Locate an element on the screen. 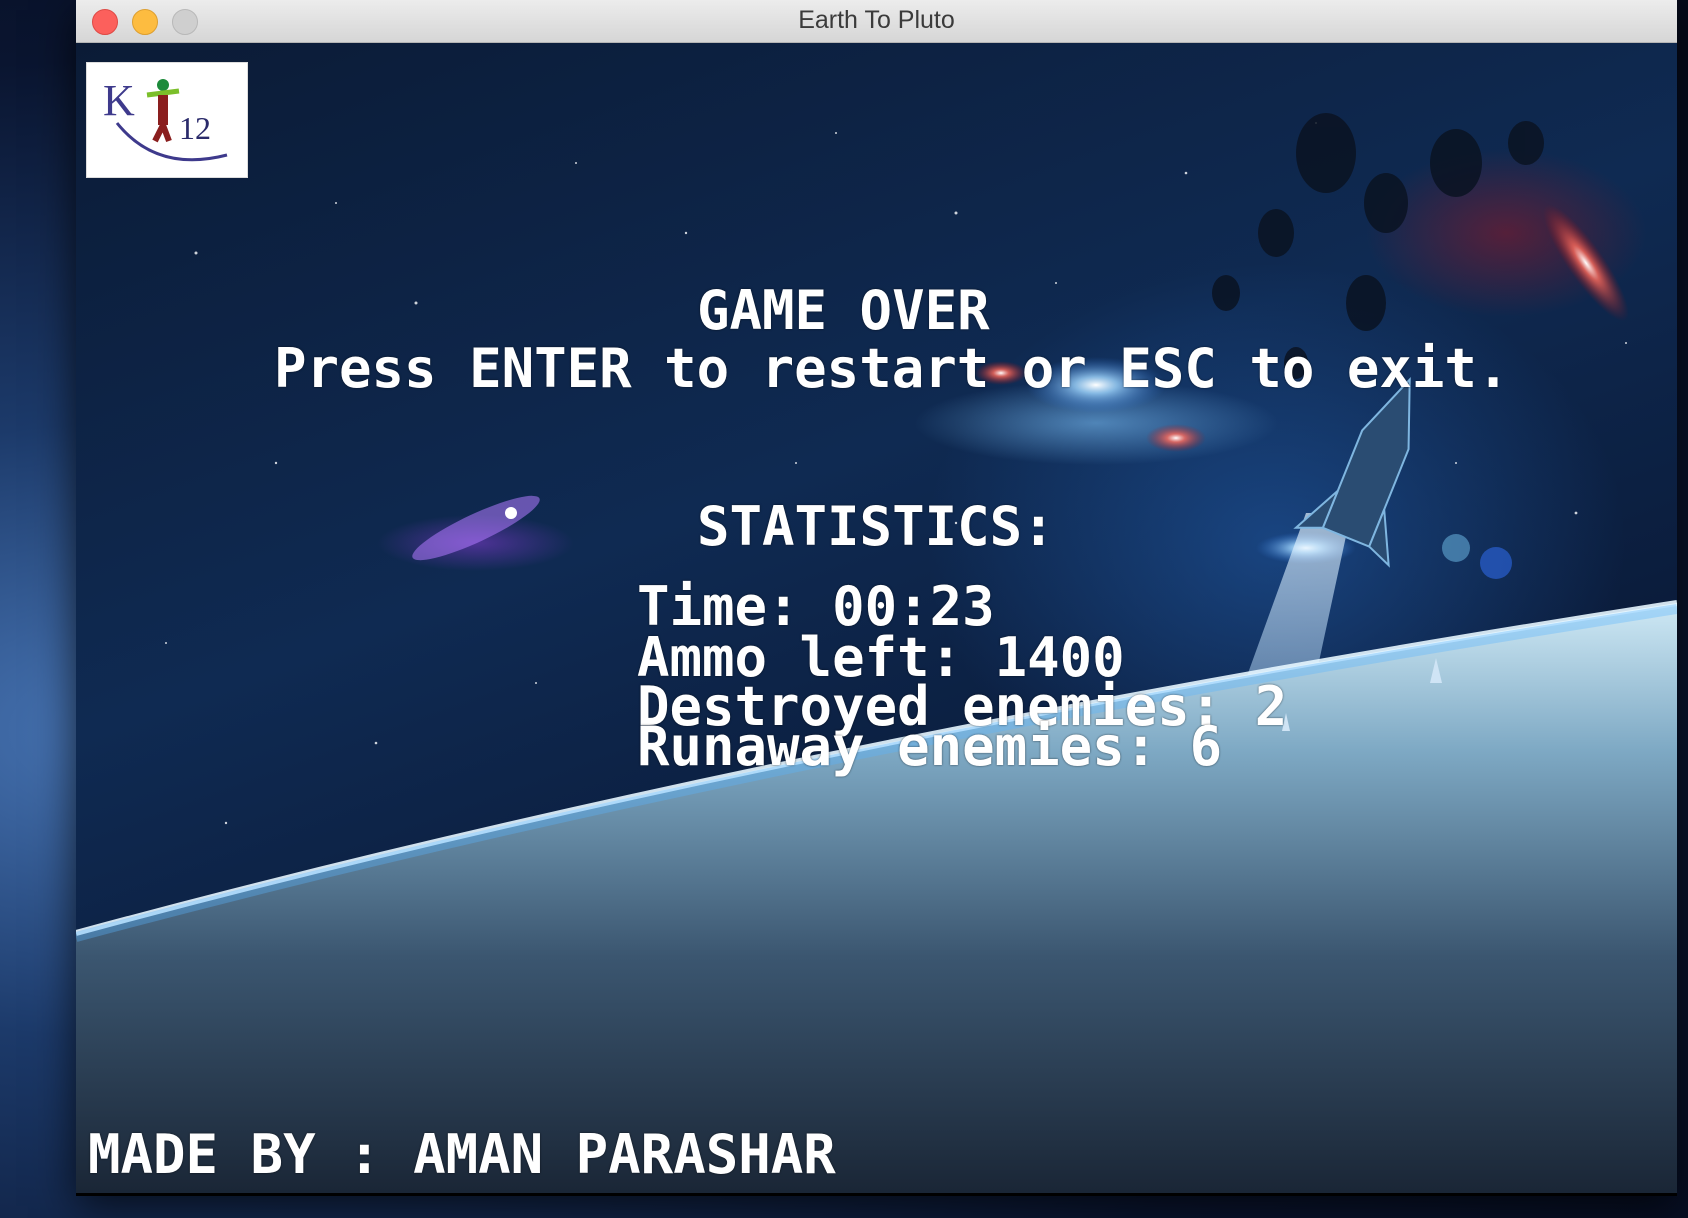 This screenshot has width=1688, height=1218. window-title: Earth To Pluto is located at coordinates (876, 20).